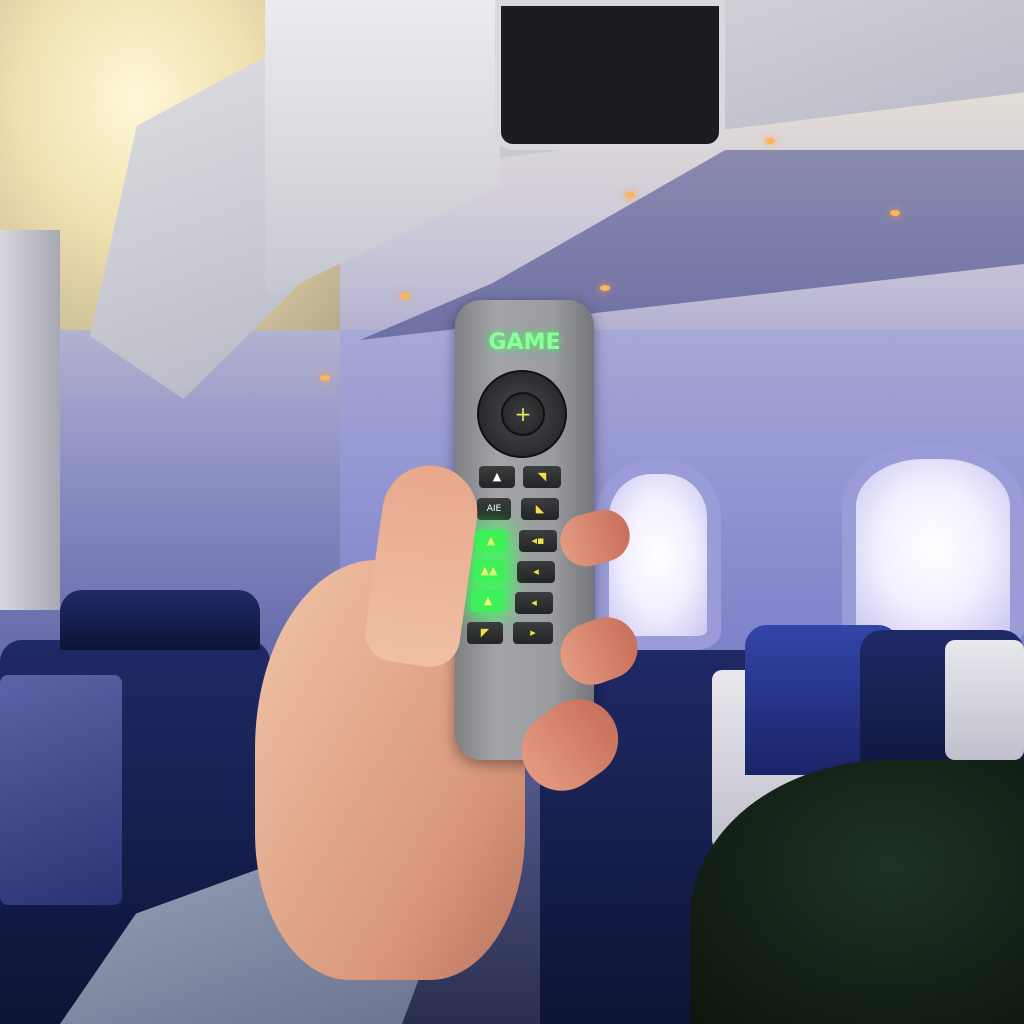 Image resolution: width=1024 pixels, height=1024 pixels. Describe the element at coordinates (494, 509) in the screenshot. I see `remote-button: AIE` at that location.